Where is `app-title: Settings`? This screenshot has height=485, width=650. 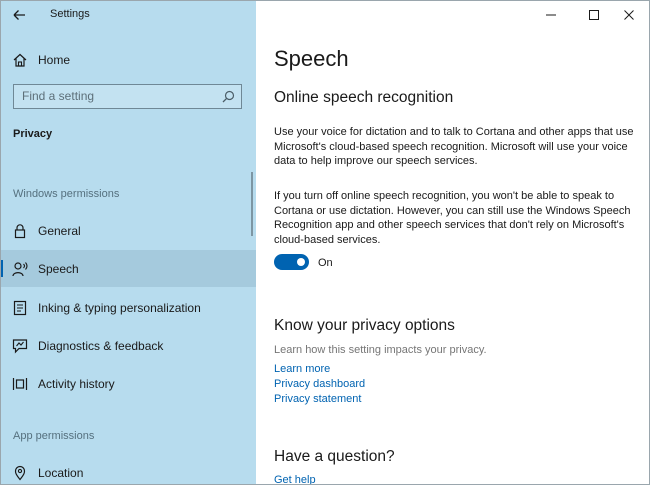 app-title: Settings is located at coordinates (70, 14).